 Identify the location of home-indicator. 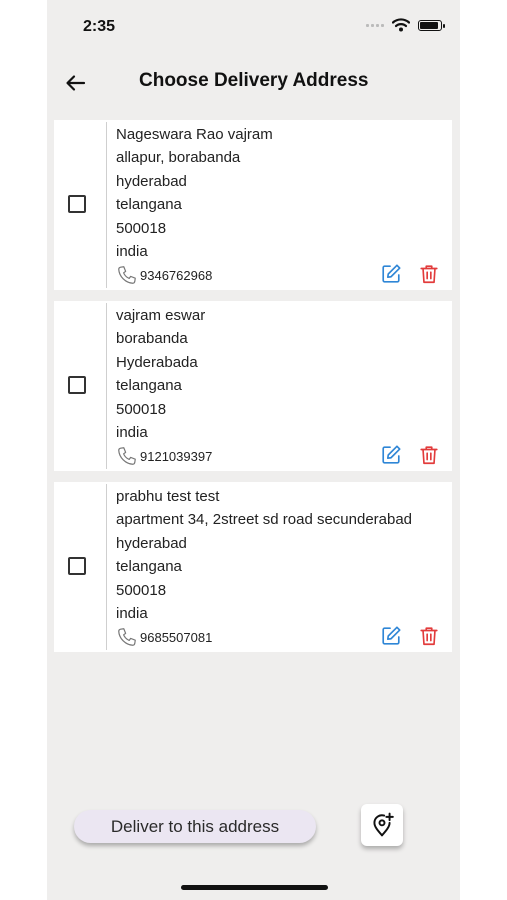
(254, 887).